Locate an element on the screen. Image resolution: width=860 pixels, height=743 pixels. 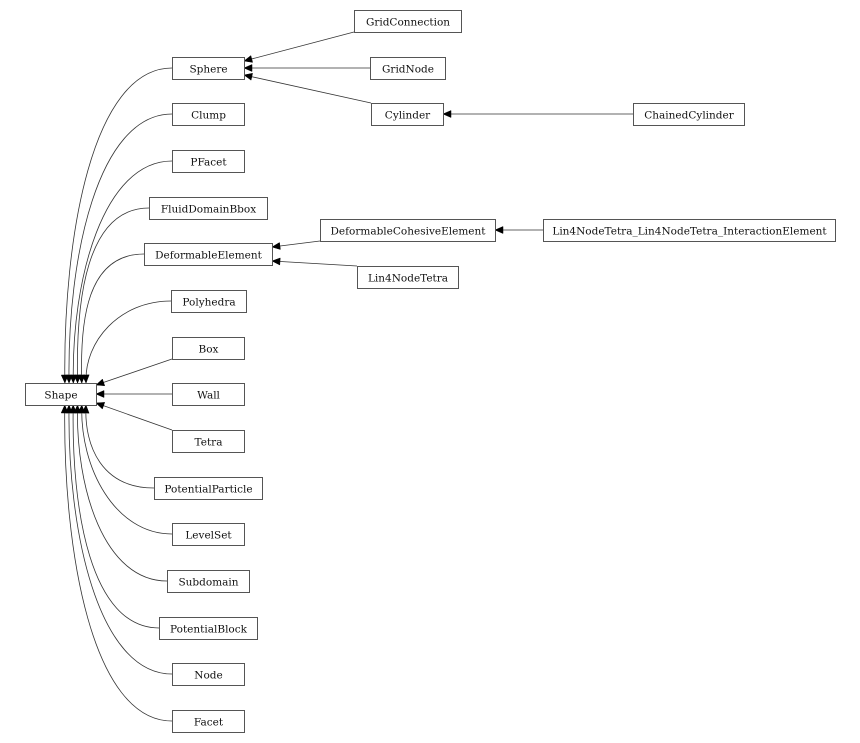
class-node-label: DeformableElement is located at coordinates (209, 256).